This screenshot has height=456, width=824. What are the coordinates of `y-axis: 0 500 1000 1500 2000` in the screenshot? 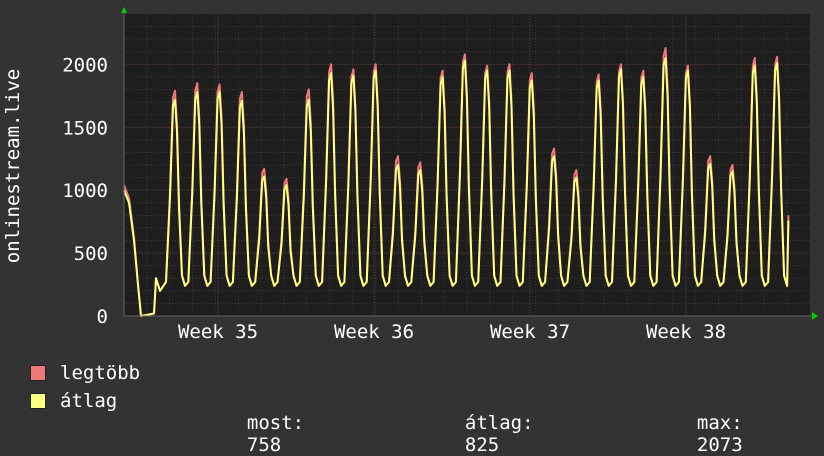 It's located at (85, 191).